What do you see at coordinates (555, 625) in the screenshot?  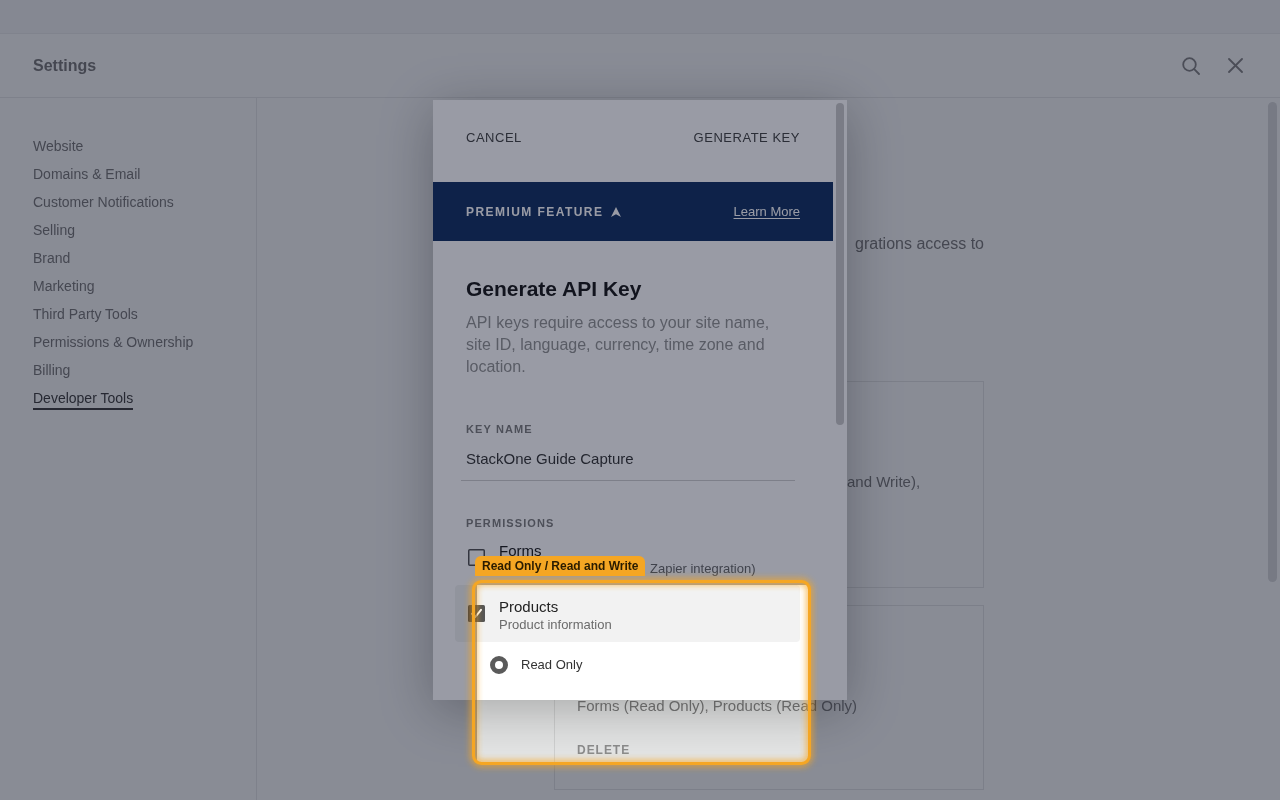 I see `permission-description: Product information` at bounding box center [555, 625].